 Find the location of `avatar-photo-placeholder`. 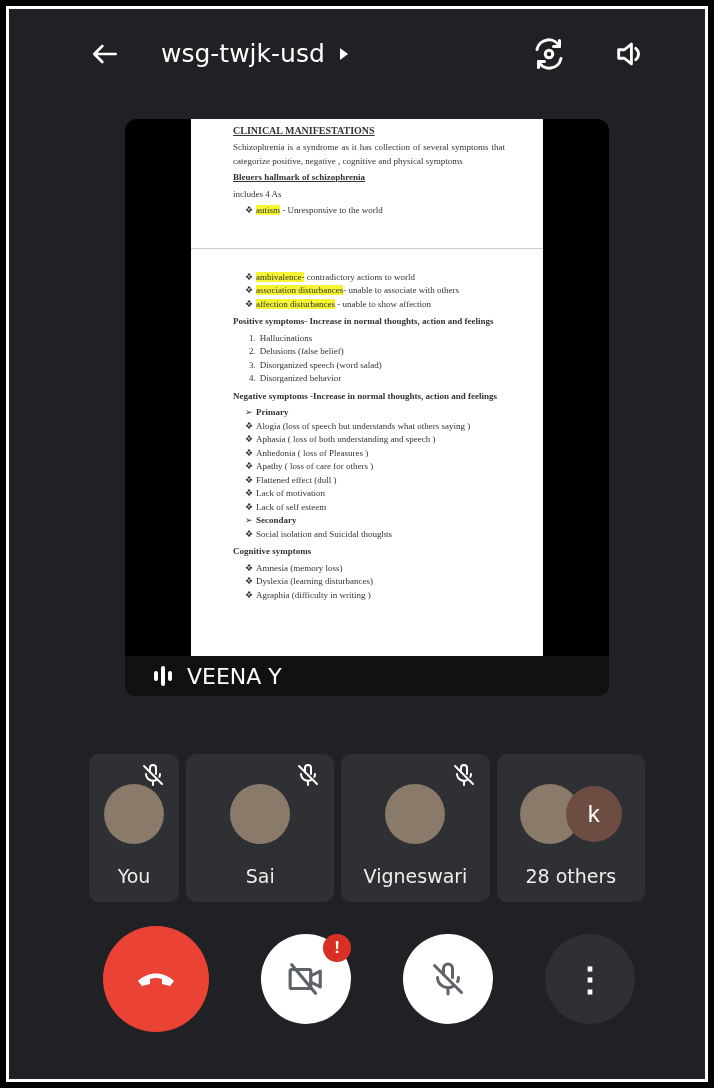

avatar-photo-placeholder is located at coordinates (134, 814).